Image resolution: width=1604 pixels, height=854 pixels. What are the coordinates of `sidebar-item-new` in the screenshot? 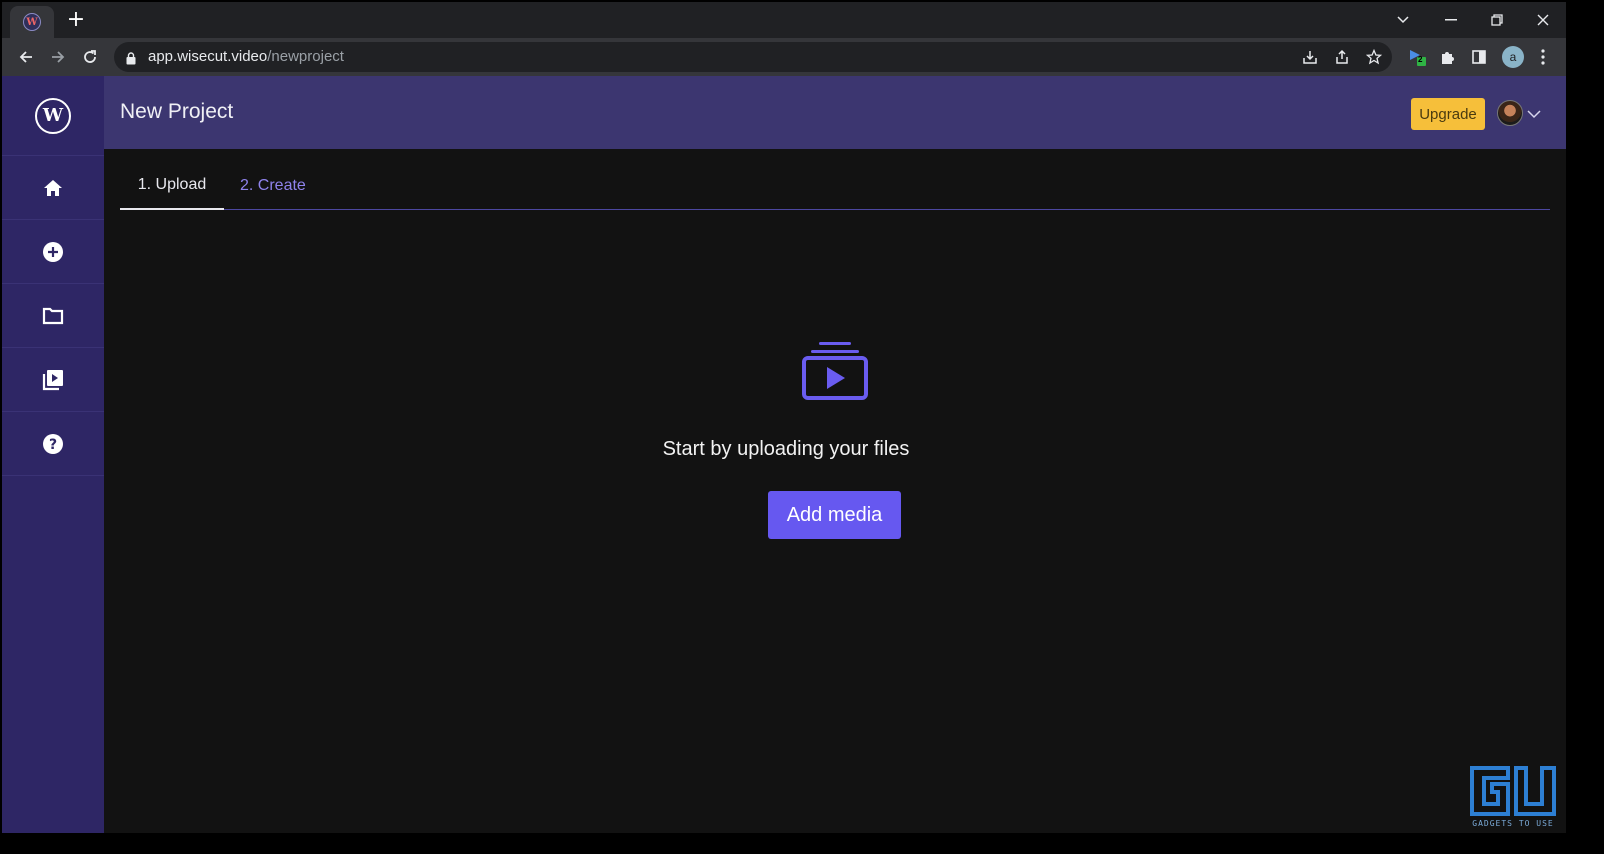 It's located at (53, 252).